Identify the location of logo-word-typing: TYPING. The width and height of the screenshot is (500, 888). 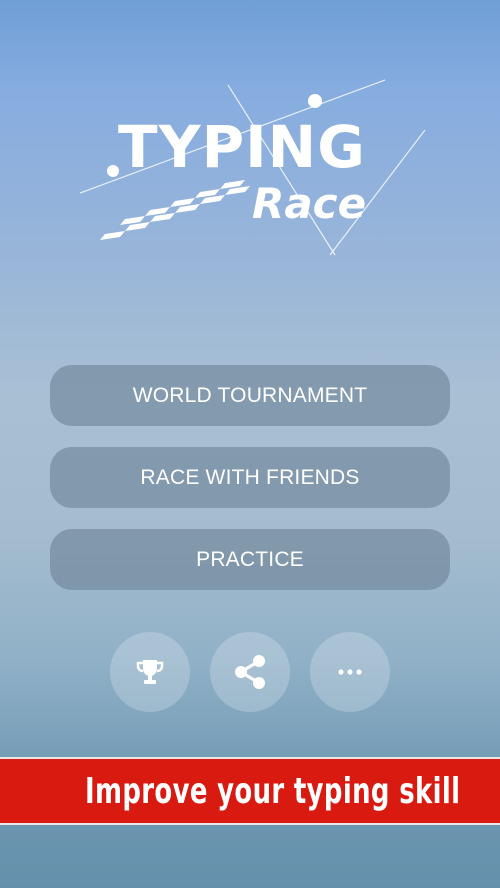
(242, 147).